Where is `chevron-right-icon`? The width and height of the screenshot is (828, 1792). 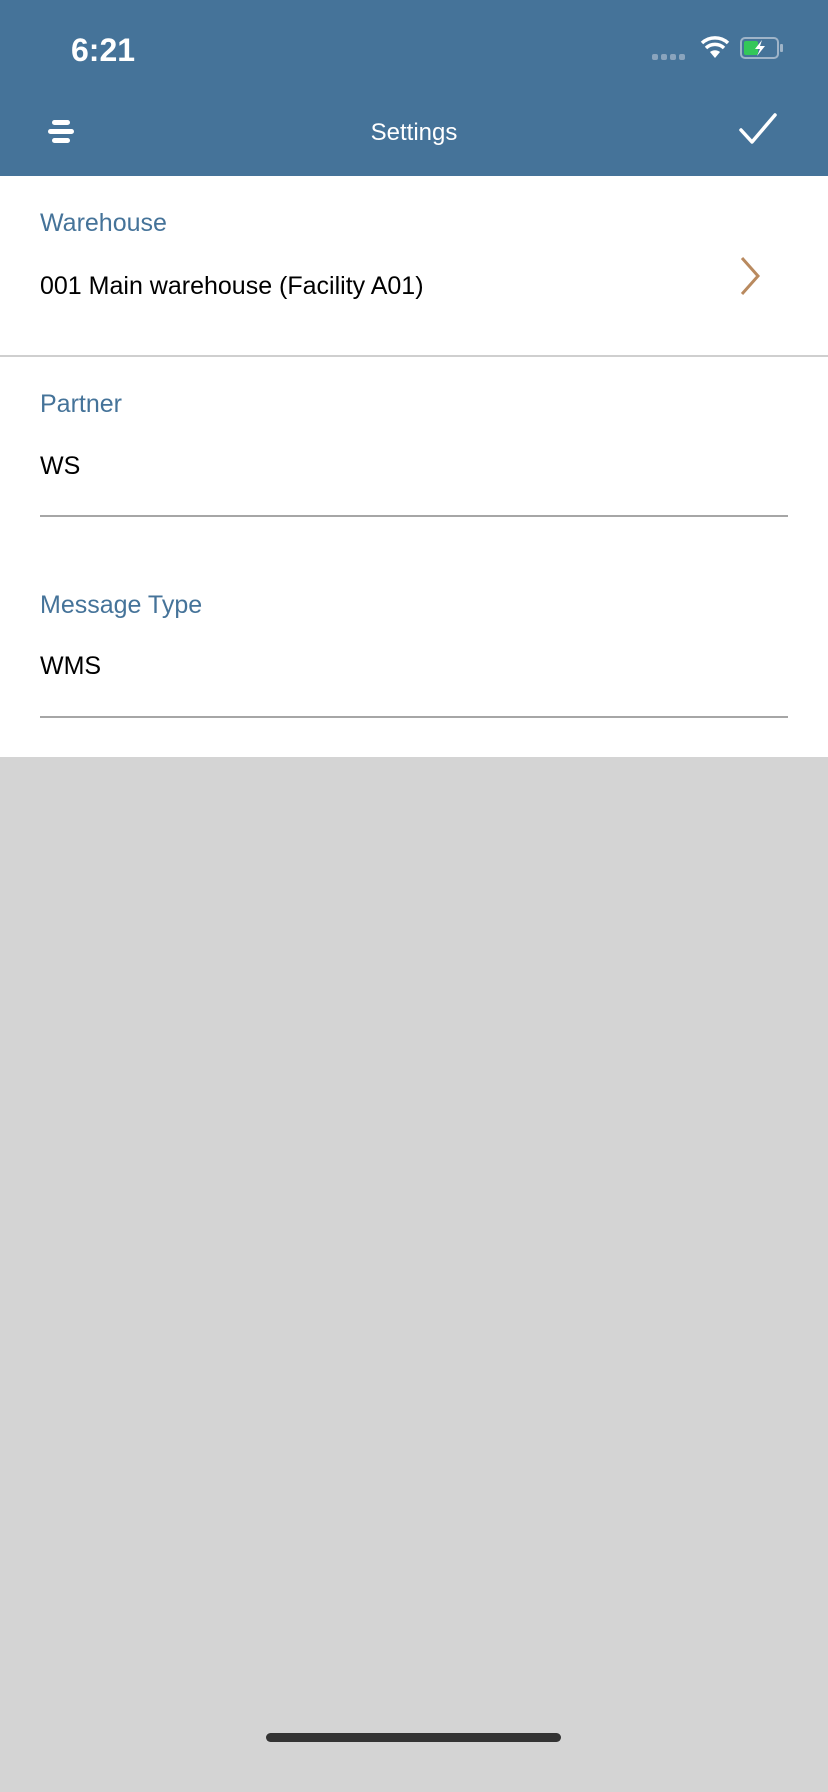
chevron-right-icon is located at coordinates (750, 276).